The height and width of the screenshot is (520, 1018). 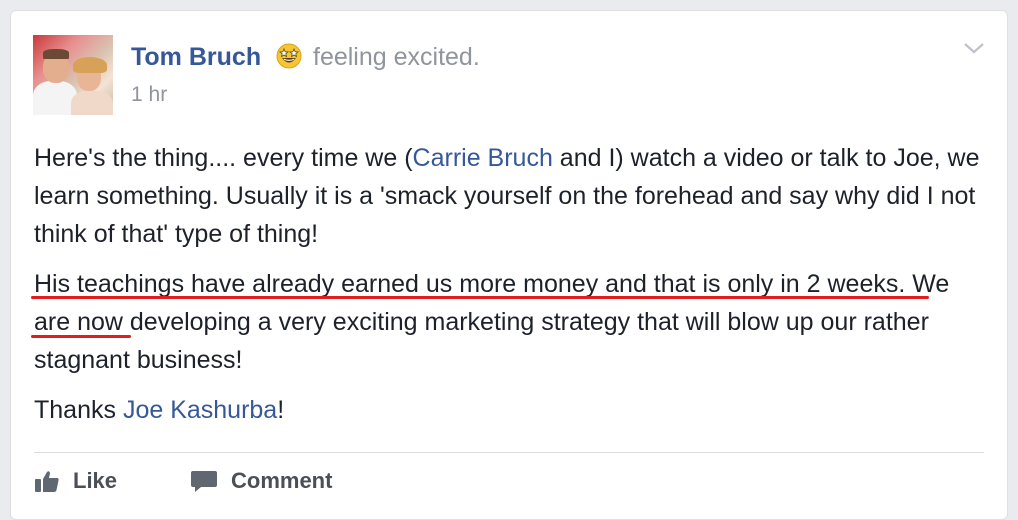 What do you see at coordinates (223, 158) in the screenshot?
I see `paragraph-text: Here's the thing.... every time we (` at bounding box center [223, 158].